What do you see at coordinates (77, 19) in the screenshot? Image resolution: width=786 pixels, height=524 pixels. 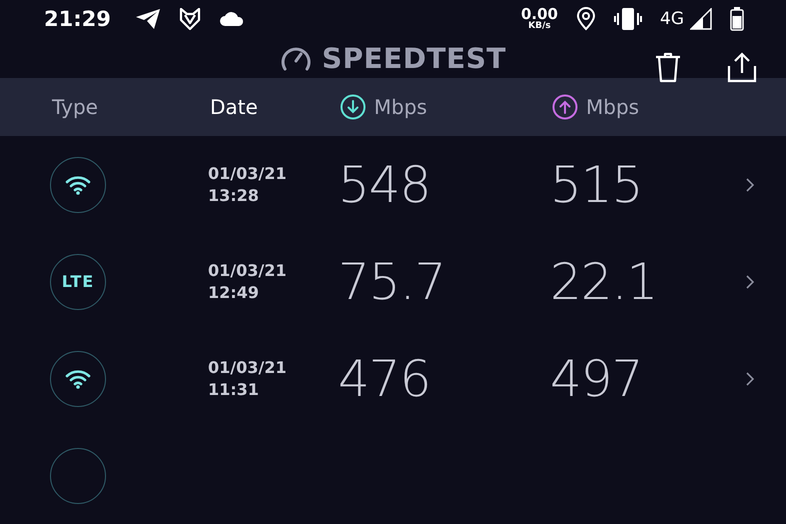 I see `clock: 21:29` at bounding box center [77, 19].